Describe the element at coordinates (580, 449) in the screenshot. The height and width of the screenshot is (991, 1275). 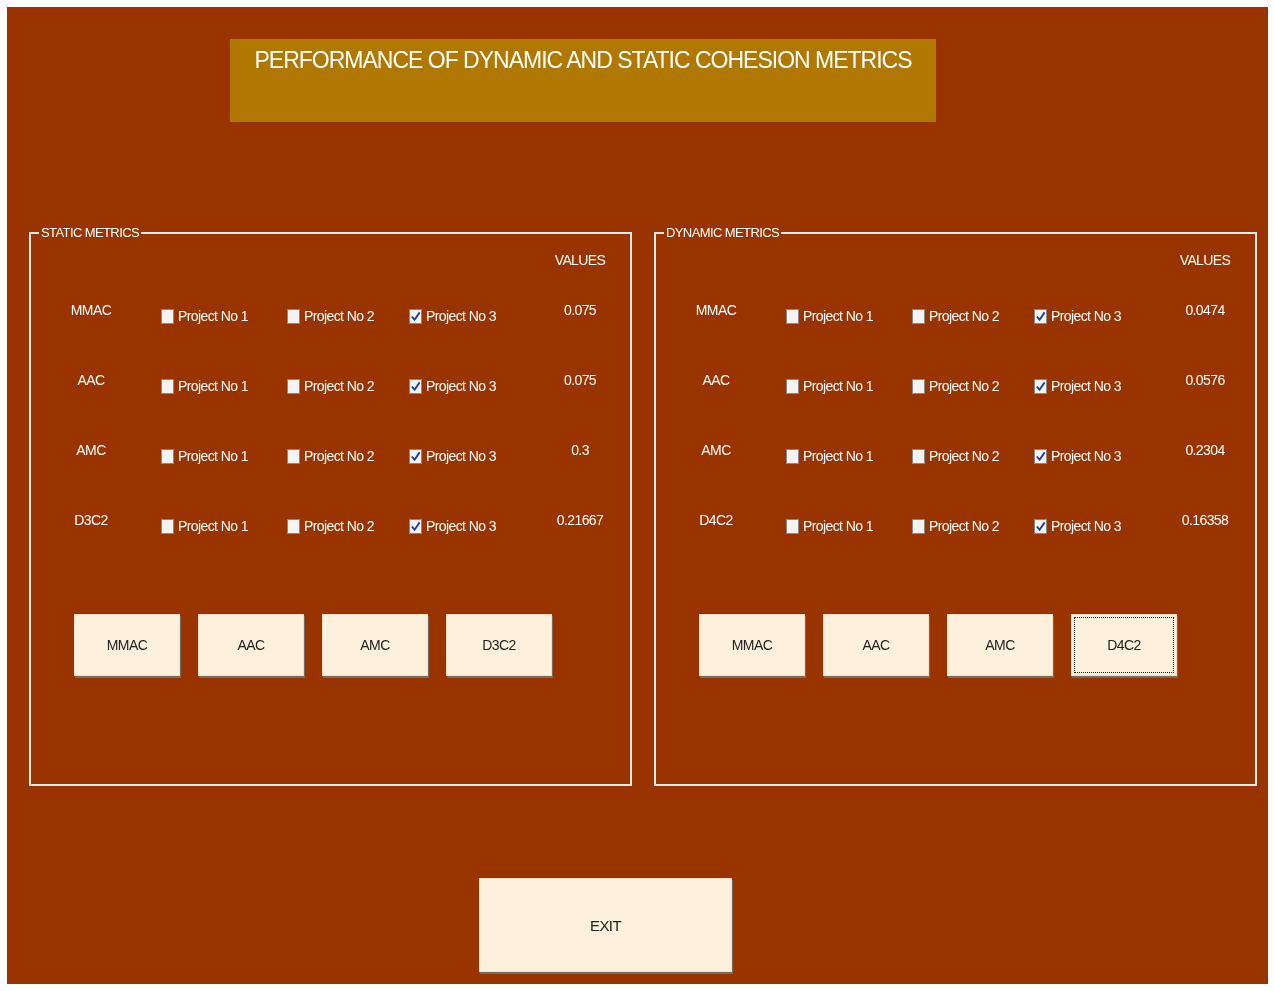
I see `metric-value: 0.3` at that location.